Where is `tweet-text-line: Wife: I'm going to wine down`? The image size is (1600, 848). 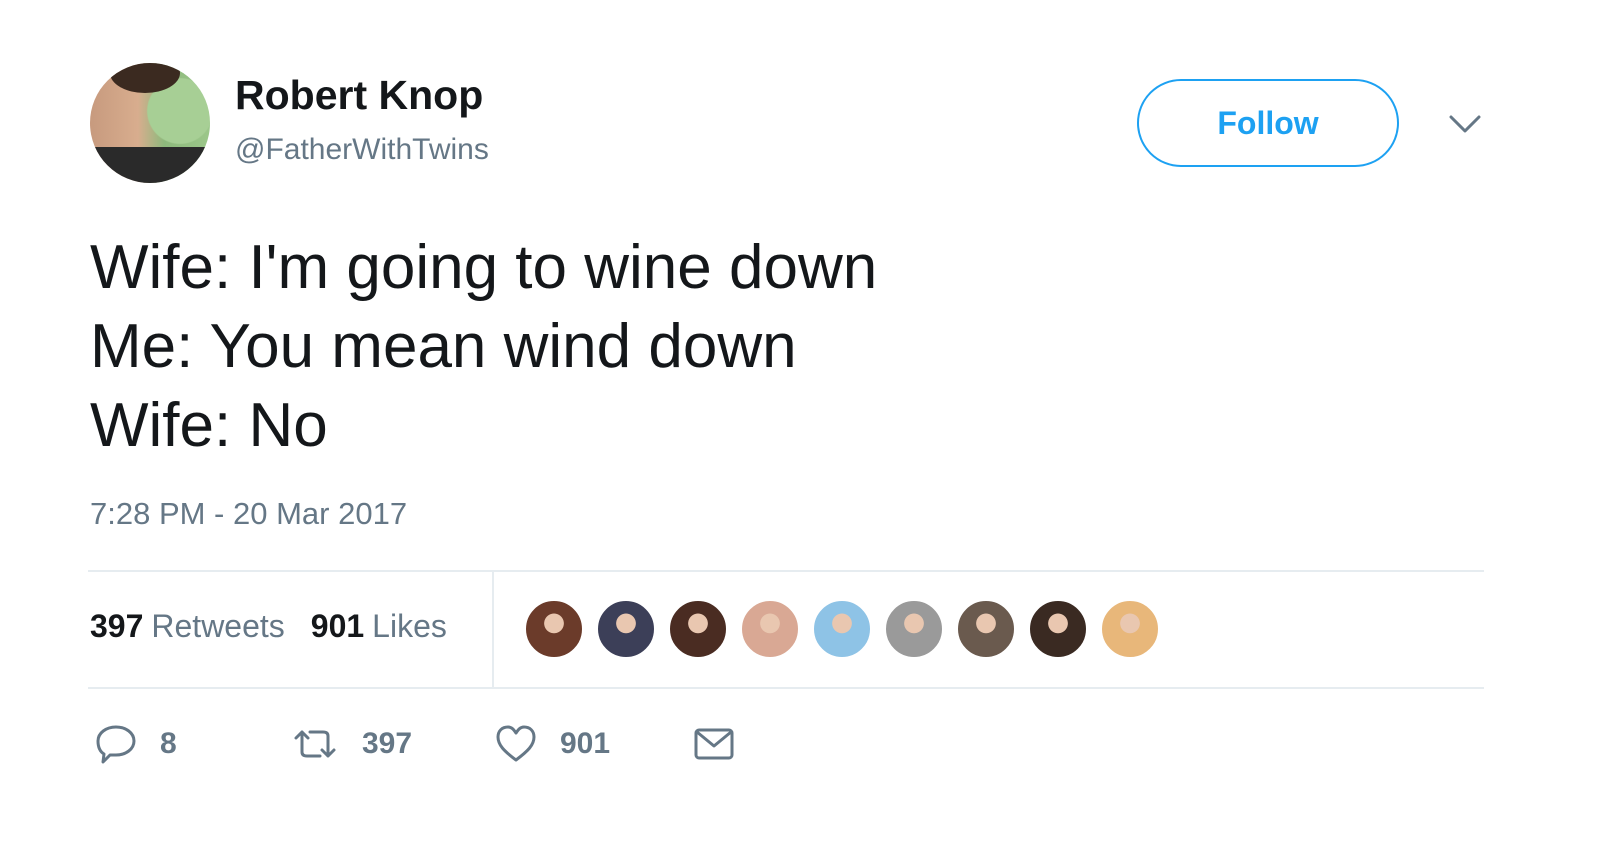
tweet-text-line: Wife: I'm going to wine down is located at coordinates (484, 267).